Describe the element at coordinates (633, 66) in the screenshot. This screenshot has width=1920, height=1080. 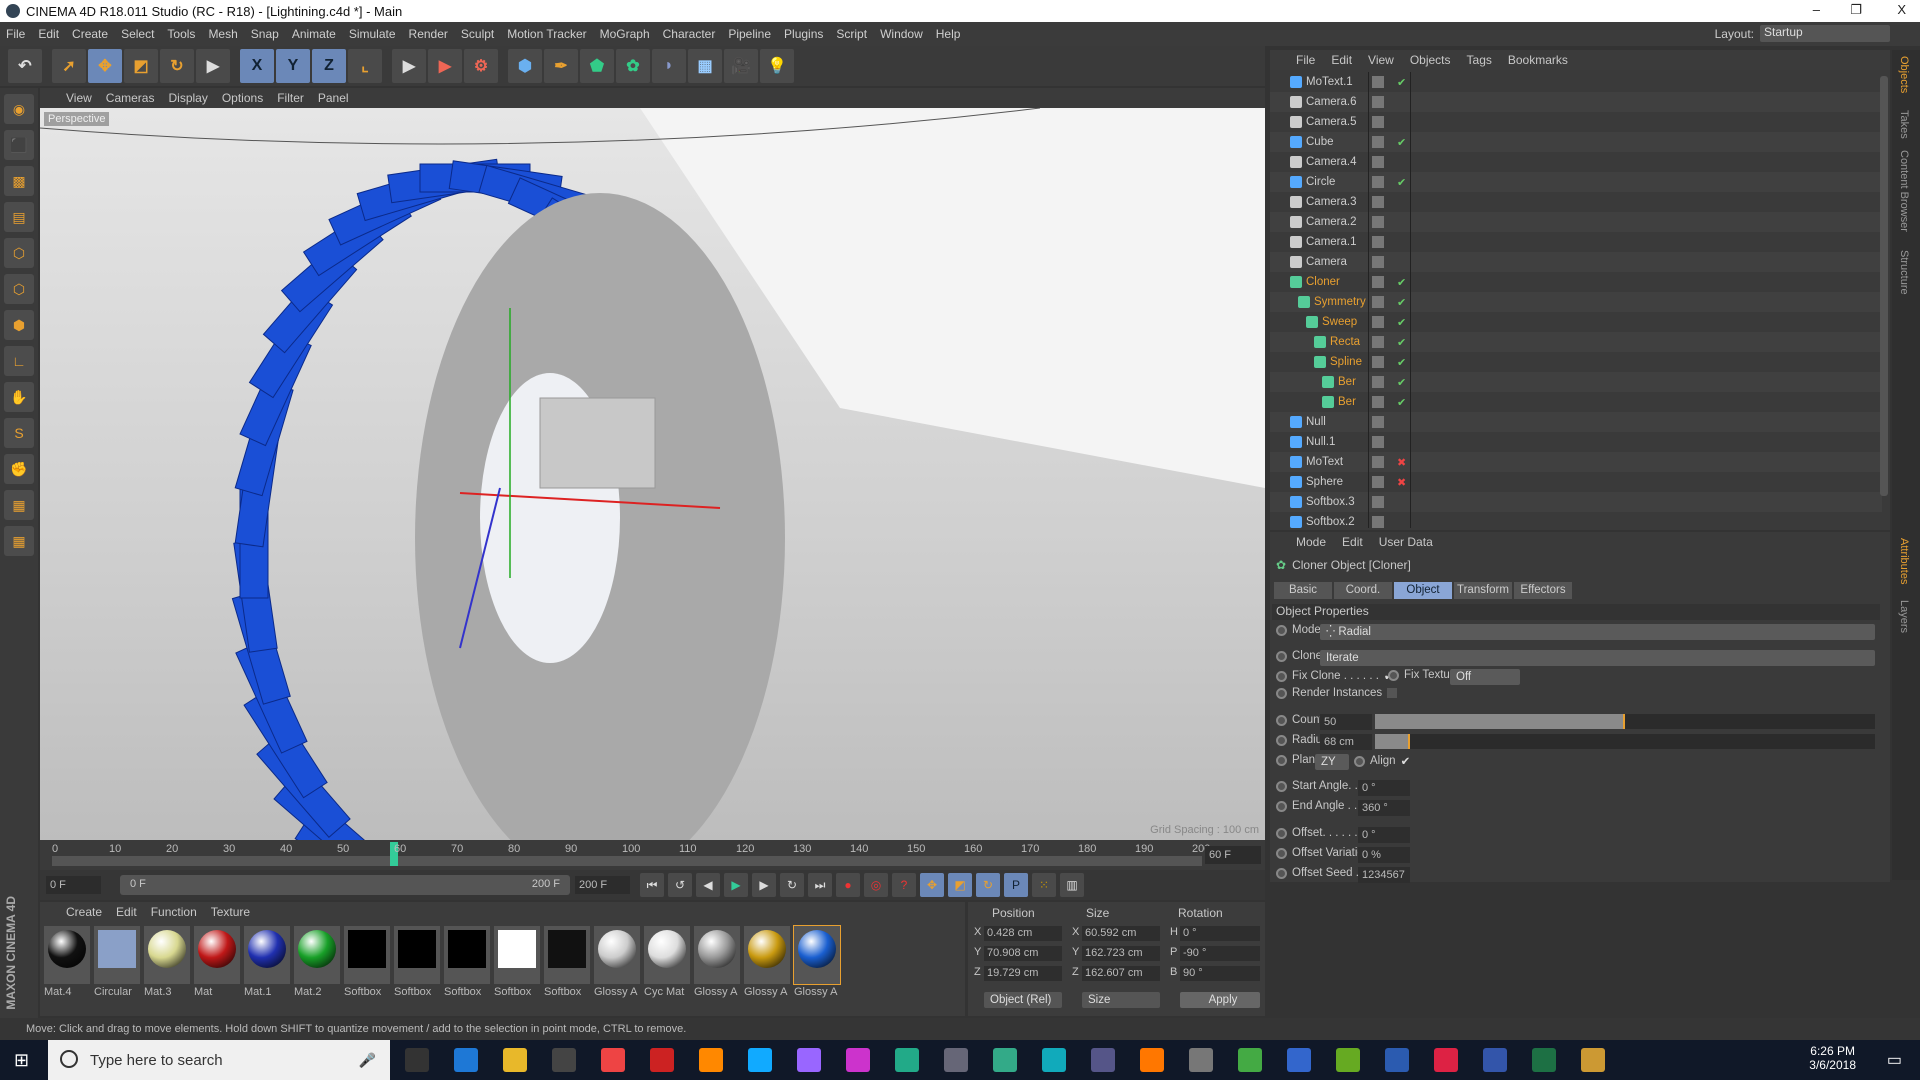
I see `cloner-icon: ✿` at that location.